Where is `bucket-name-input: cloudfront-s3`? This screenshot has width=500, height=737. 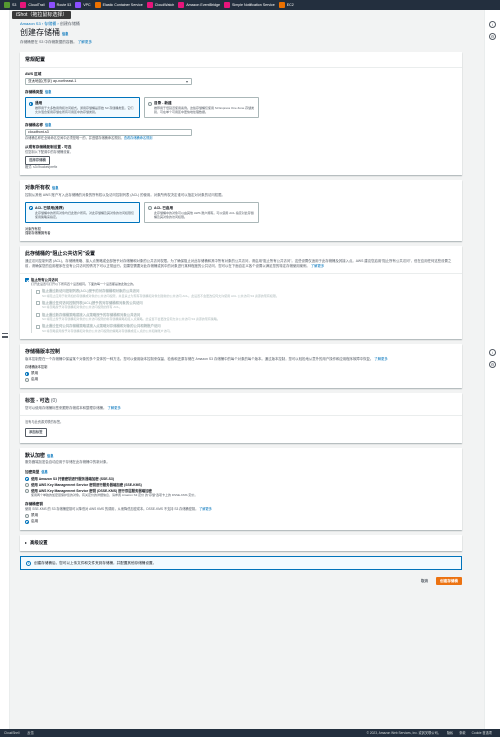
bucket-name-input: cloudfront-s3 is located at coordinates (108, 132).